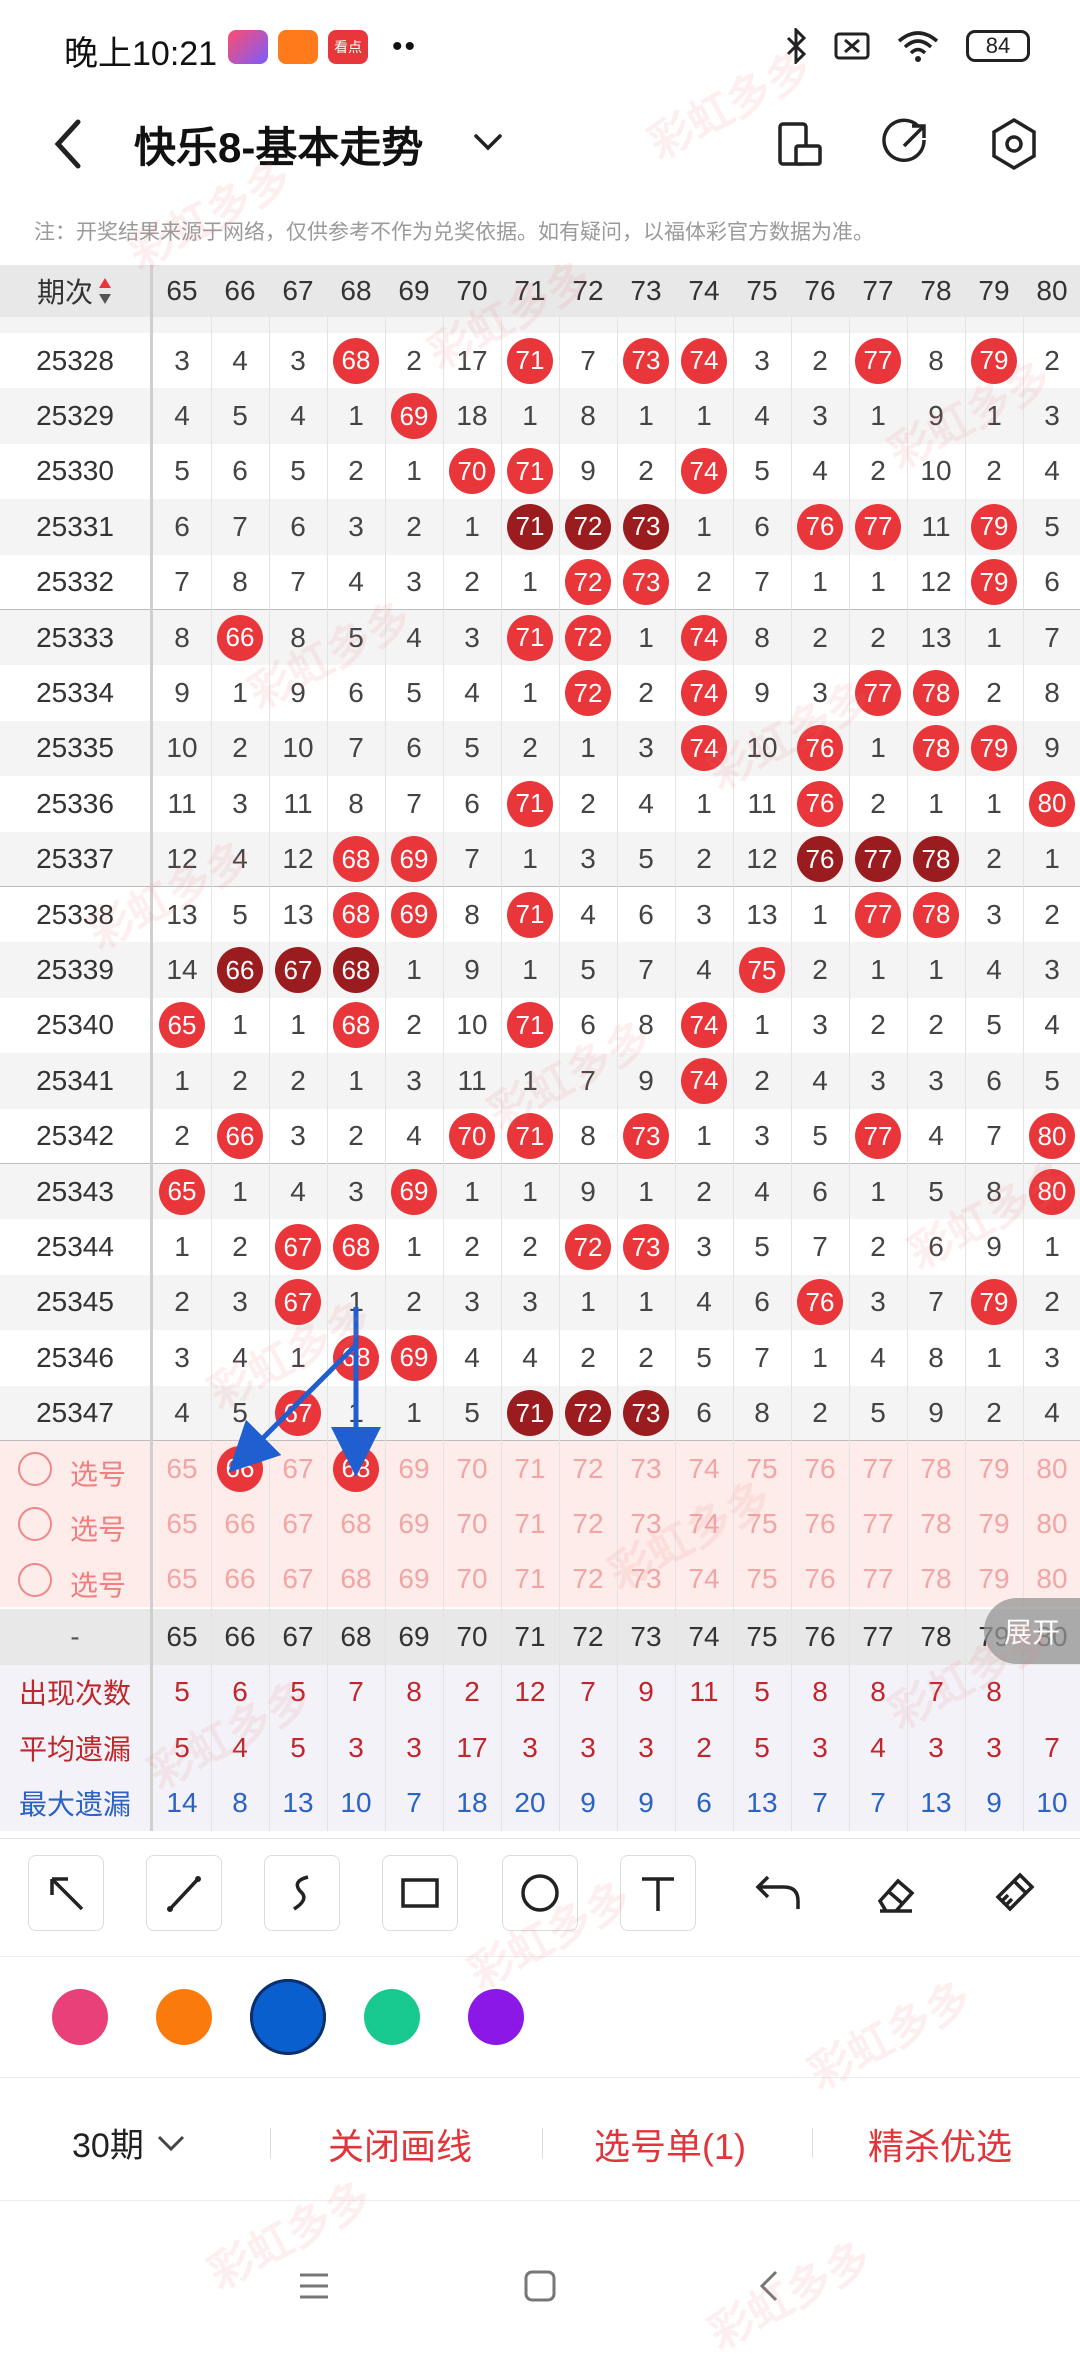  Describe the element at coordinates (762, 1636) in the screenshot. I see `stats-column-75: 75` at that location.